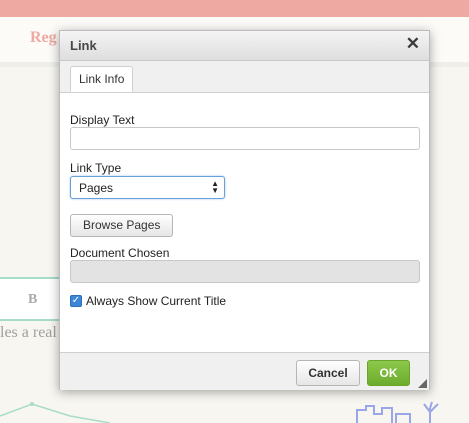 This screenshot has width=469, height=423. What do you see at coordinates (245, 138) in the screenshot?
I see `display-text-input` at bounding box center [245, 138].